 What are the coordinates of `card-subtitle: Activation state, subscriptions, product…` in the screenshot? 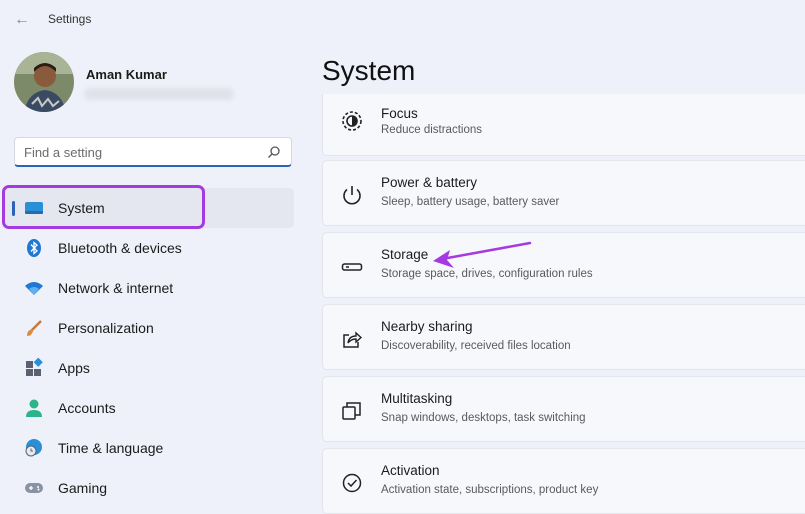 It's located at (490, 490).